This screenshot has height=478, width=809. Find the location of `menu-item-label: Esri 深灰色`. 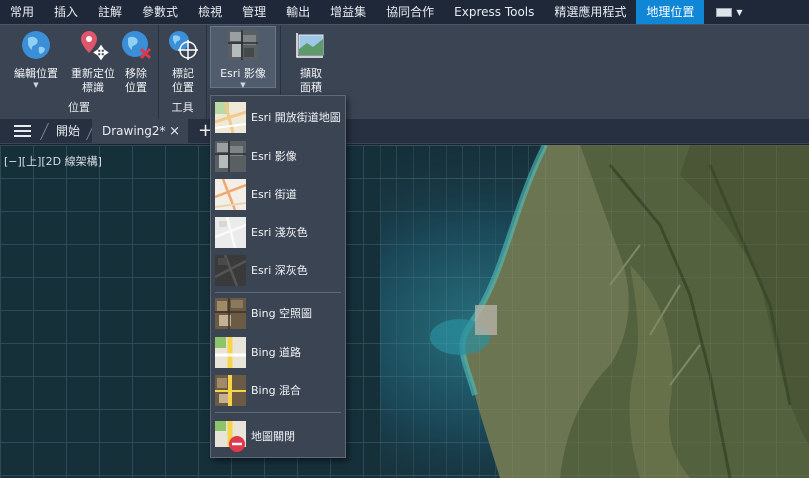

menu-item-label: Esri 深灰色 is located at coordinates (279, 270).